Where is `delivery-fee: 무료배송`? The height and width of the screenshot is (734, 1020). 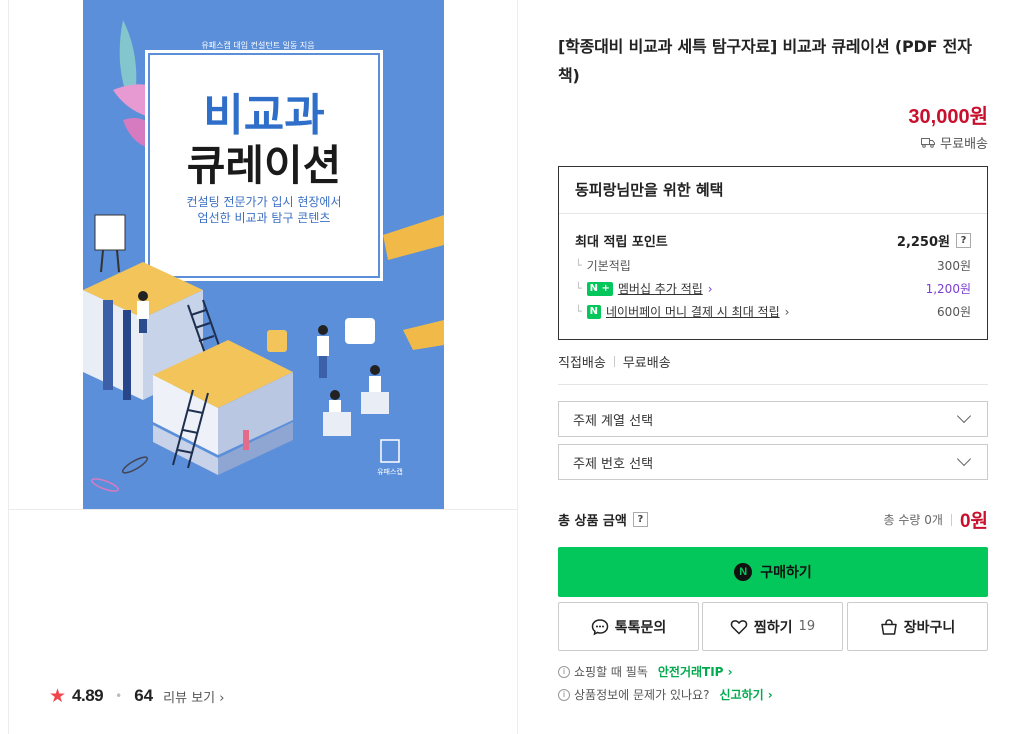
delivery-fee: 무료배송 is located at coordinates (646, 363).